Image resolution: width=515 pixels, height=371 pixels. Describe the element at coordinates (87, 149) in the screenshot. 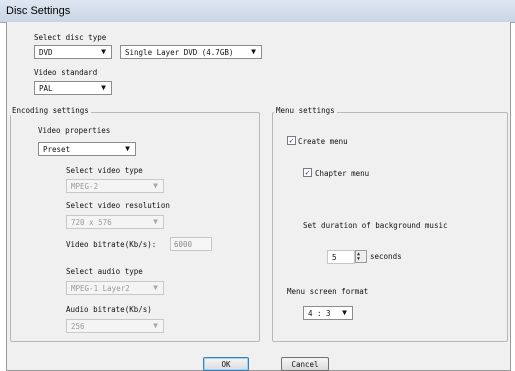

I see `video-properties-dropdown: Preset ▼` at that location.